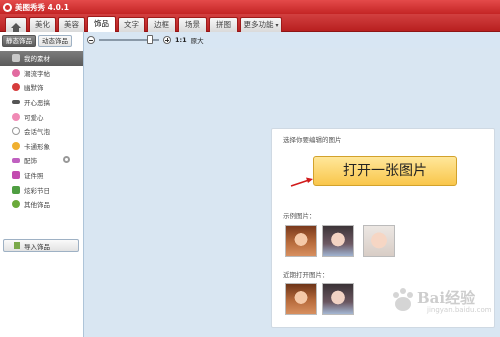 This screenshot has width=500, height=337. Describe the element at coordinates (223, 24) in the screenshot. I see `tab-collage: 拼图` at that location.